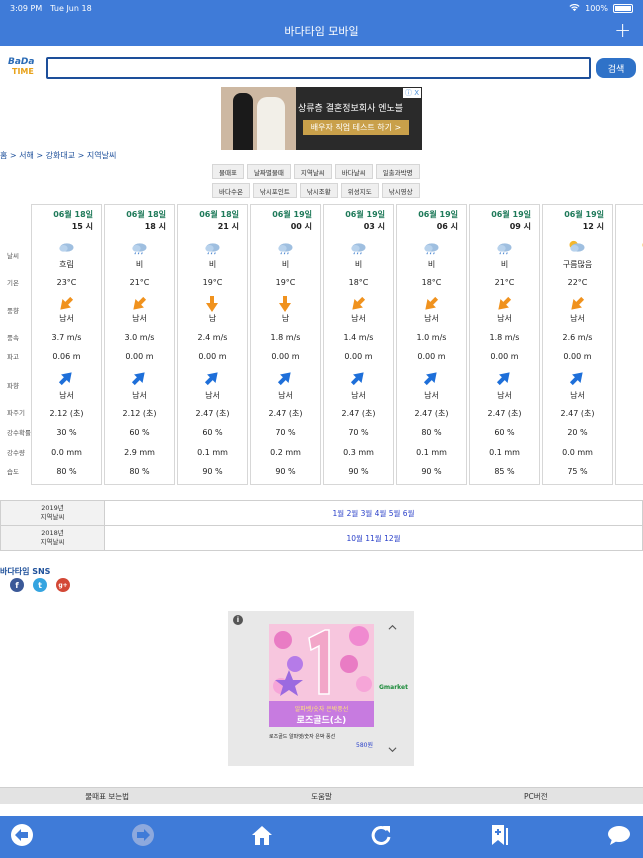 This screenshot has width=643, height=858. Describe the element at coordinates (577, 337) in the screenshot. I see `forecast-wind-speed: 2.6 m/s` at that location.